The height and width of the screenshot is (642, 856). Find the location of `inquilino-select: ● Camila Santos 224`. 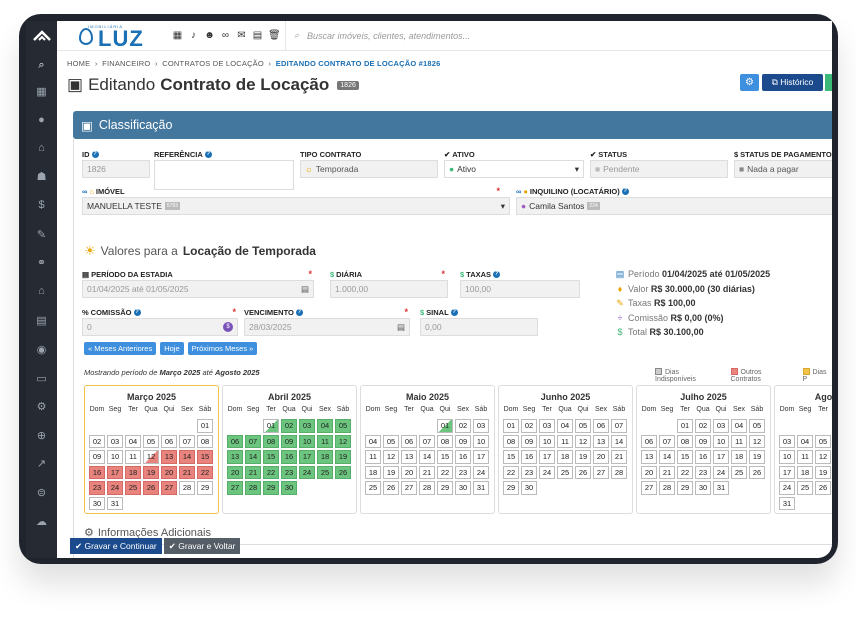

inquilino-select: ● Camila Santos 224 is located at coordinates (674, 206).